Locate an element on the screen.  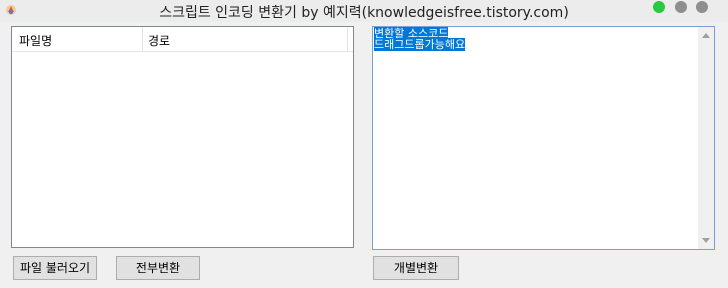
vertical-scrollbar is located at coordinates (706, 138).